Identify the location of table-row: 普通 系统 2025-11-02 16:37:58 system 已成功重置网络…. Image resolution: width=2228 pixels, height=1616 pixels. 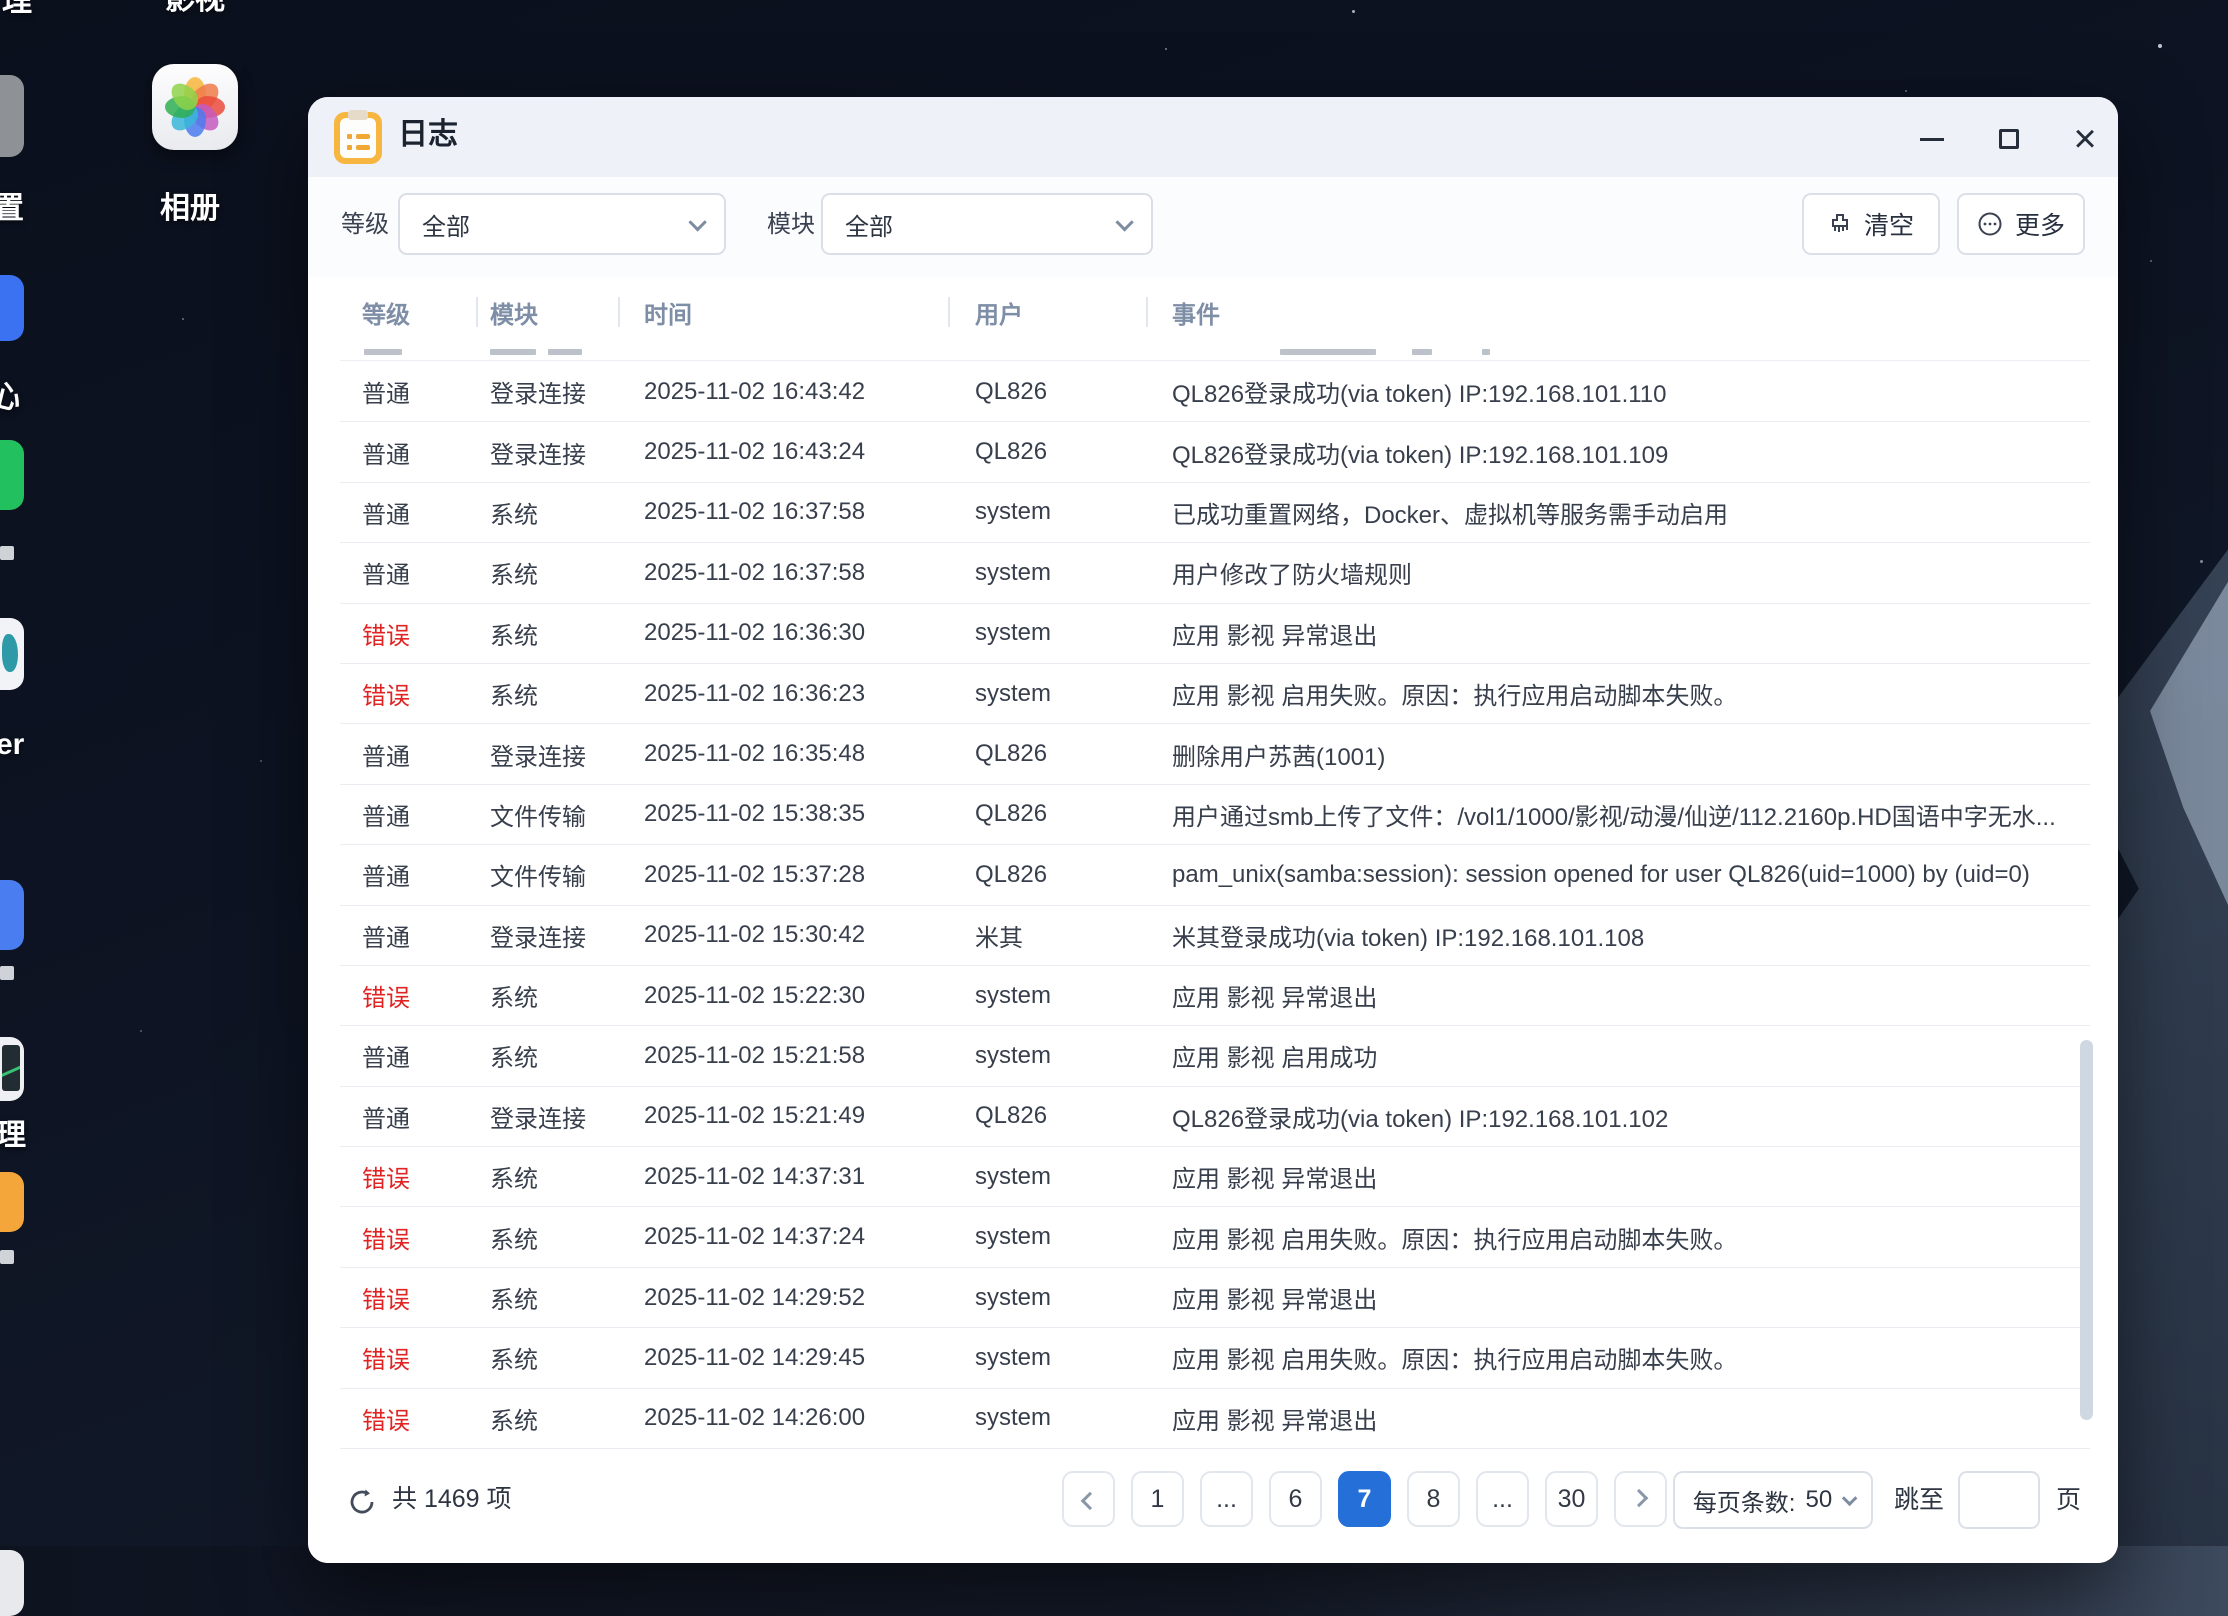
(1215, 513).